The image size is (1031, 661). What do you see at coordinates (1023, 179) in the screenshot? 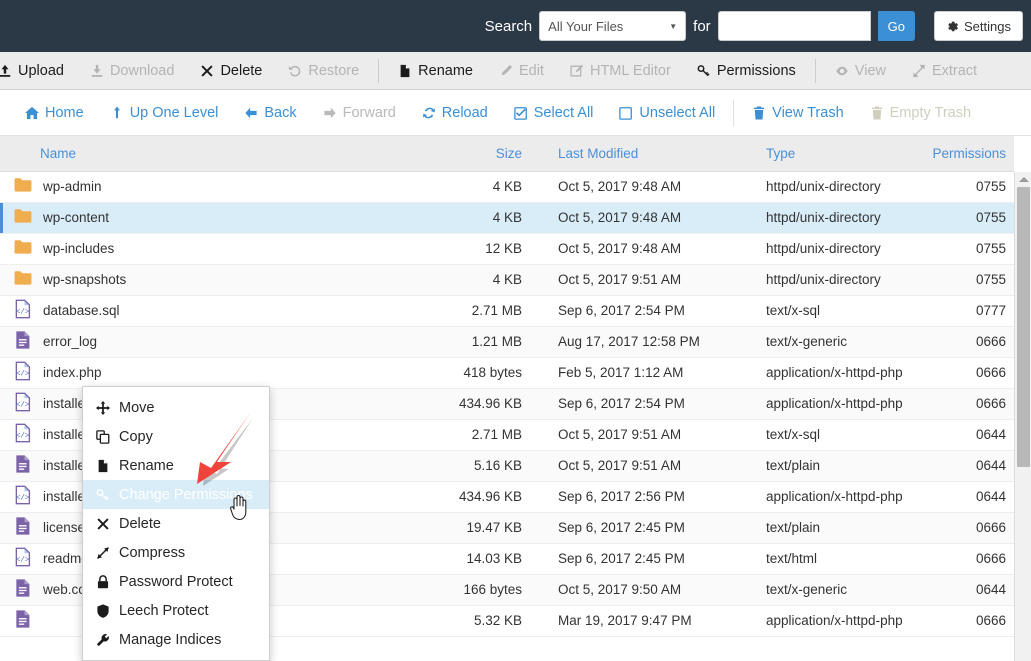
I see `scroll-up-arrow-icon` at bounding box center [1023, 179].